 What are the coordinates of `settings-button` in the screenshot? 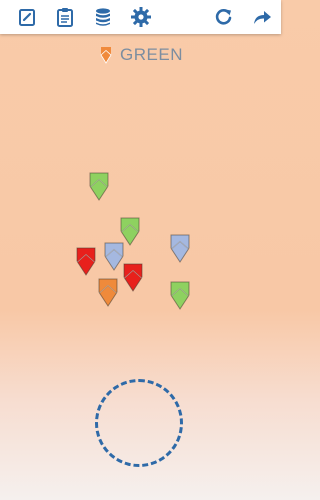 It's located at (141, 17).